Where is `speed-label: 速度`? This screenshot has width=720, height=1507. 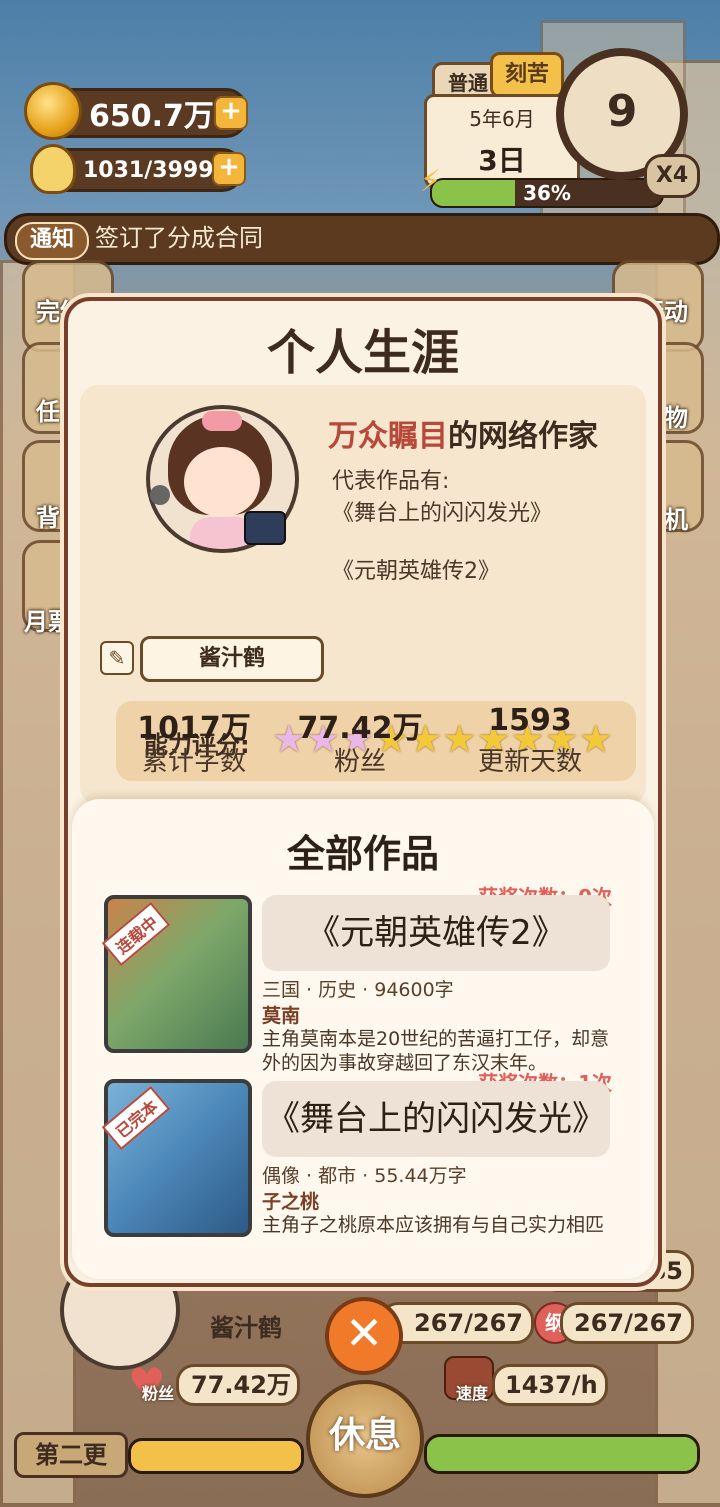 speed-label: 速度 is located at coordinates (472, 1393).